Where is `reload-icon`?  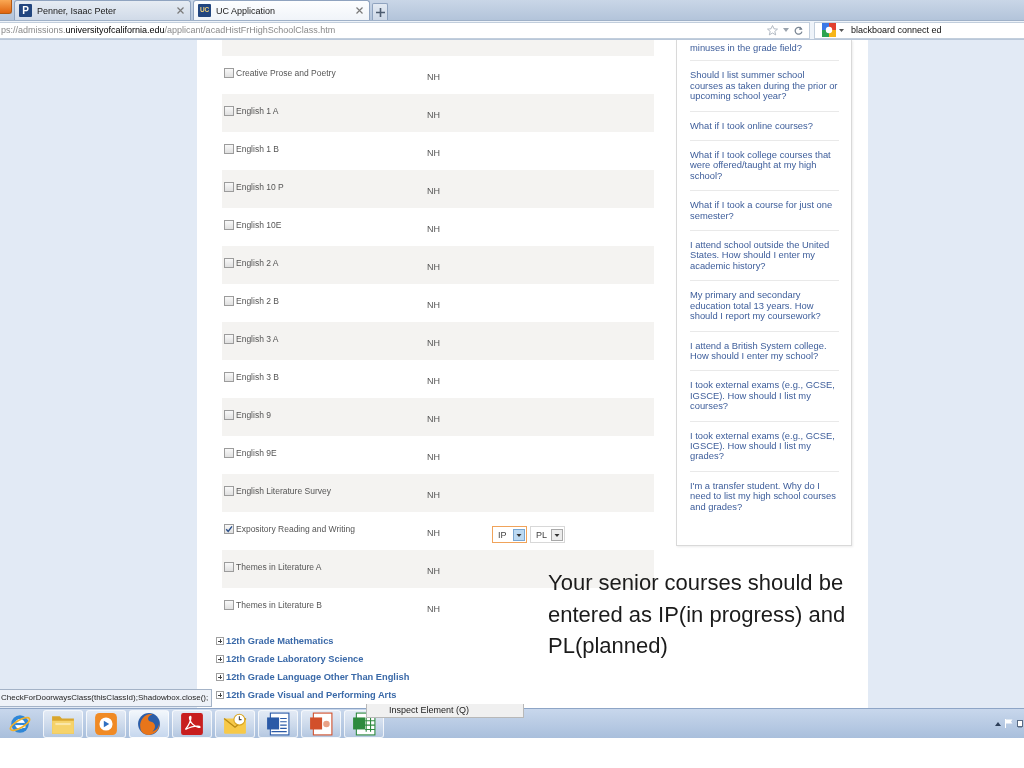
reload-icon is located at coordinates (798, 30).